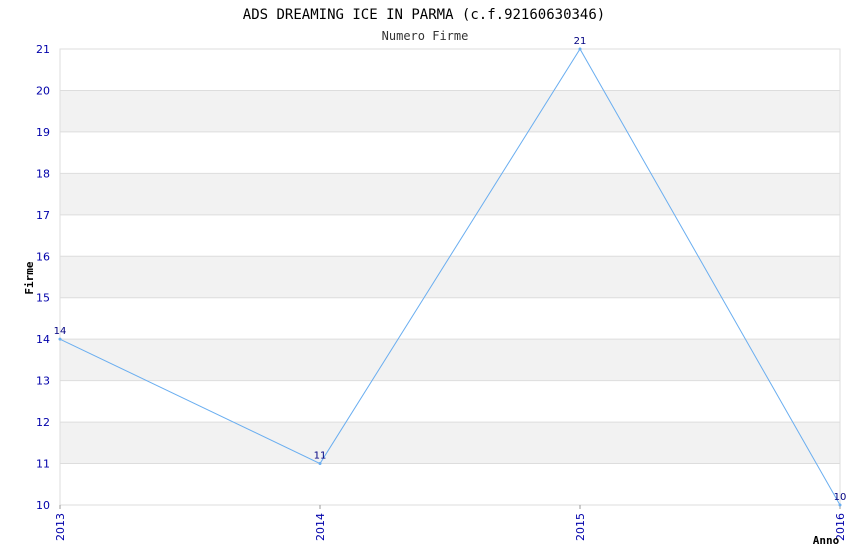 The width and height of the screenshot is (850, 550). I want to click on data-label: 21, so click(580, 41).